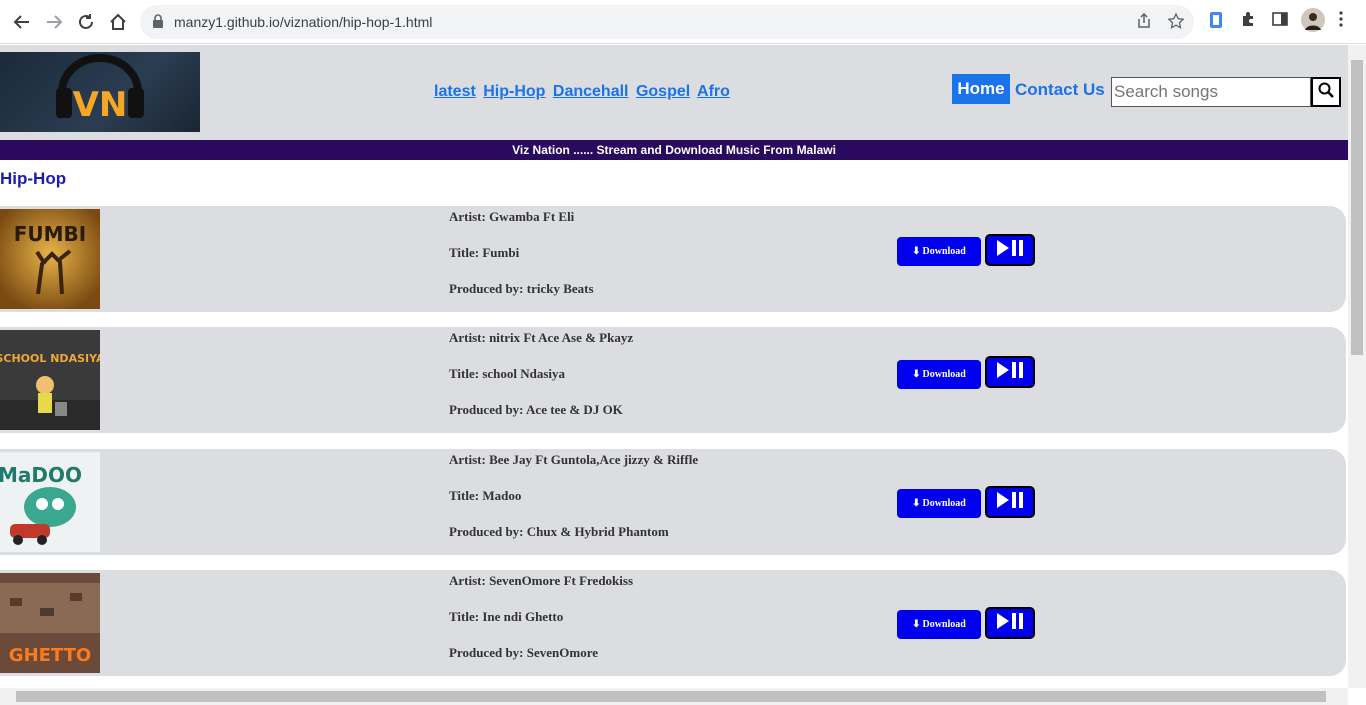 The height and width of the screenshot is (705, 1366). What do you see at coordinates (1248, 21) in the screenshot?
I see `extensions-puzzle-icon` at bounding box center [1248, 21].